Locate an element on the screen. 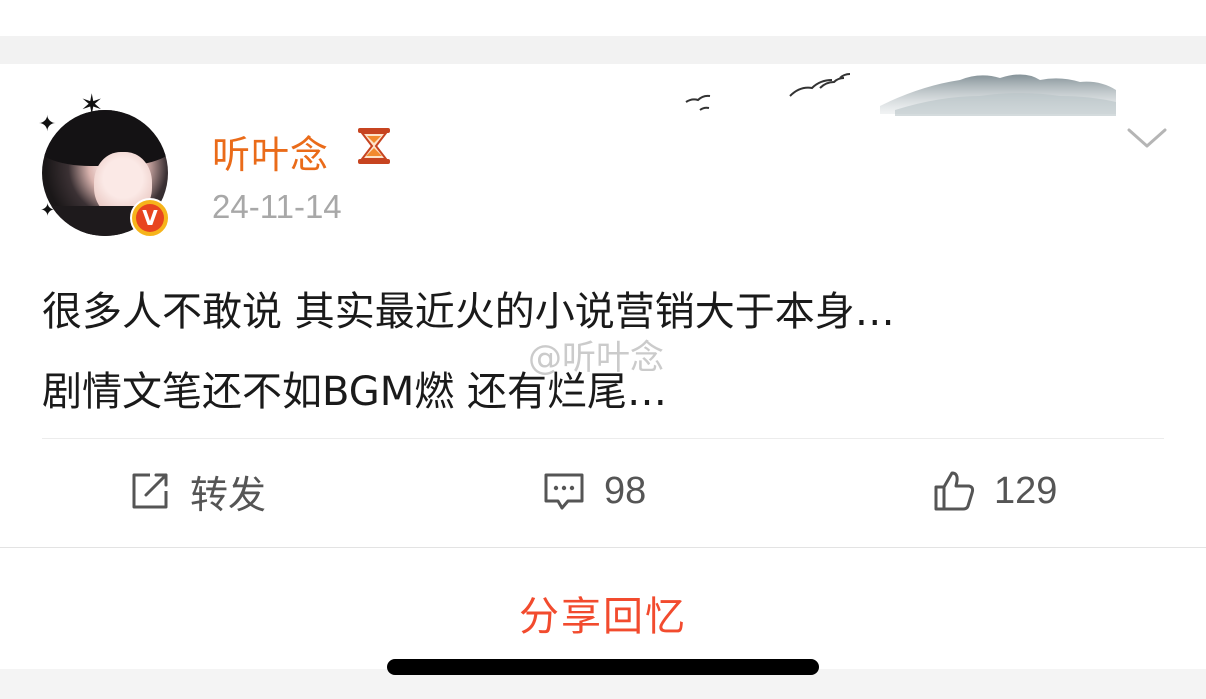  repost-icon is located at coordinates (150, 491).